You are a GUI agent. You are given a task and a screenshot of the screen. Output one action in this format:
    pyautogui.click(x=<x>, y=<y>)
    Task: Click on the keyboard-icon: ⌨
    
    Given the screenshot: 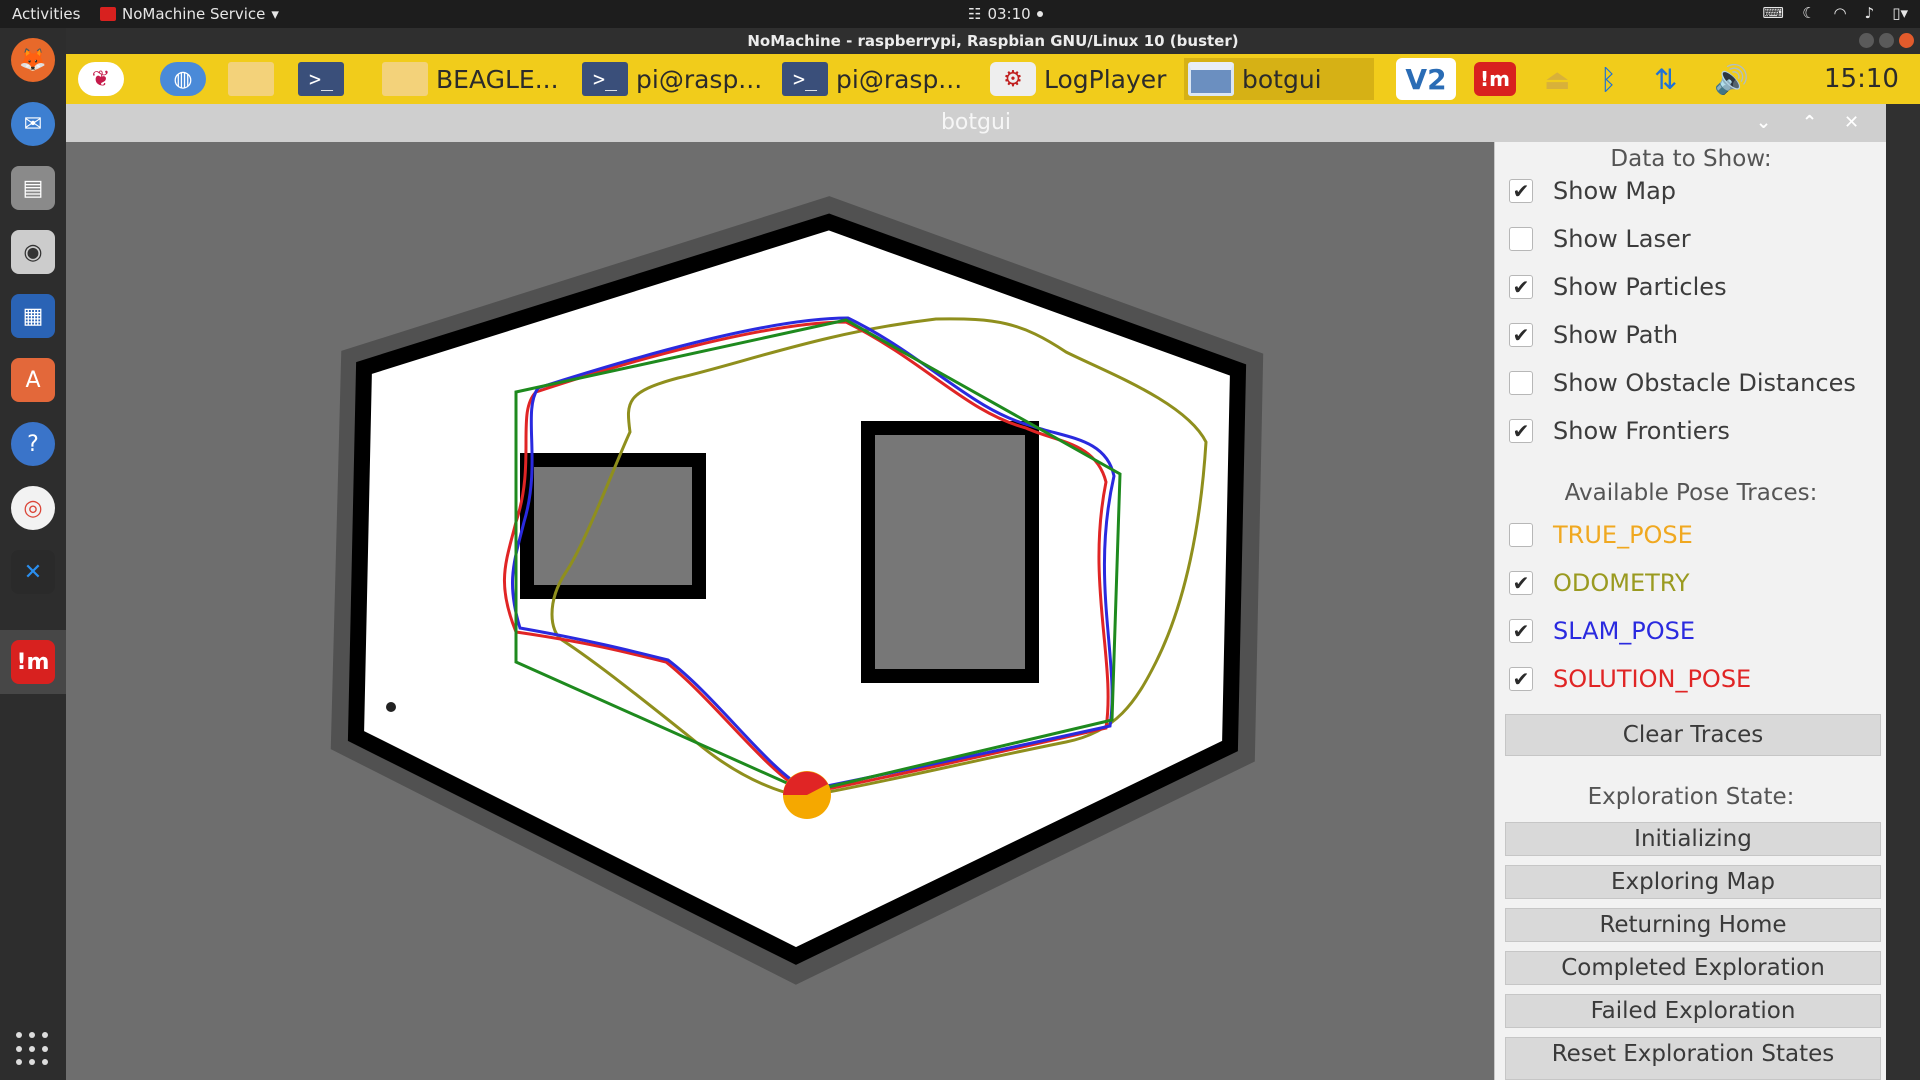 What is the action you would take?
    pyautogui.click(x=1773, y=13)
    